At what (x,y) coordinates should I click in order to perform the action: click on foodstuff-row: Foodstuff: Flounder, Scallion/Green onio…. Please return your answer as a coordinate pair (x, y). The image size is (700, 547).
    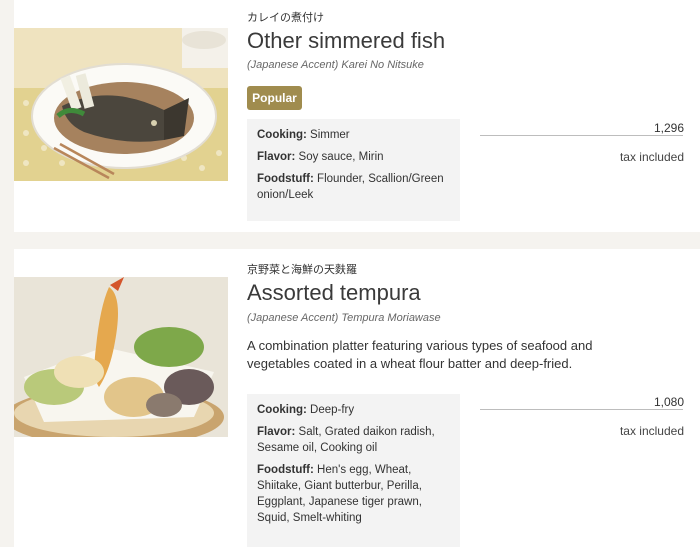
    Looking at the image, I should click on (353, 187).